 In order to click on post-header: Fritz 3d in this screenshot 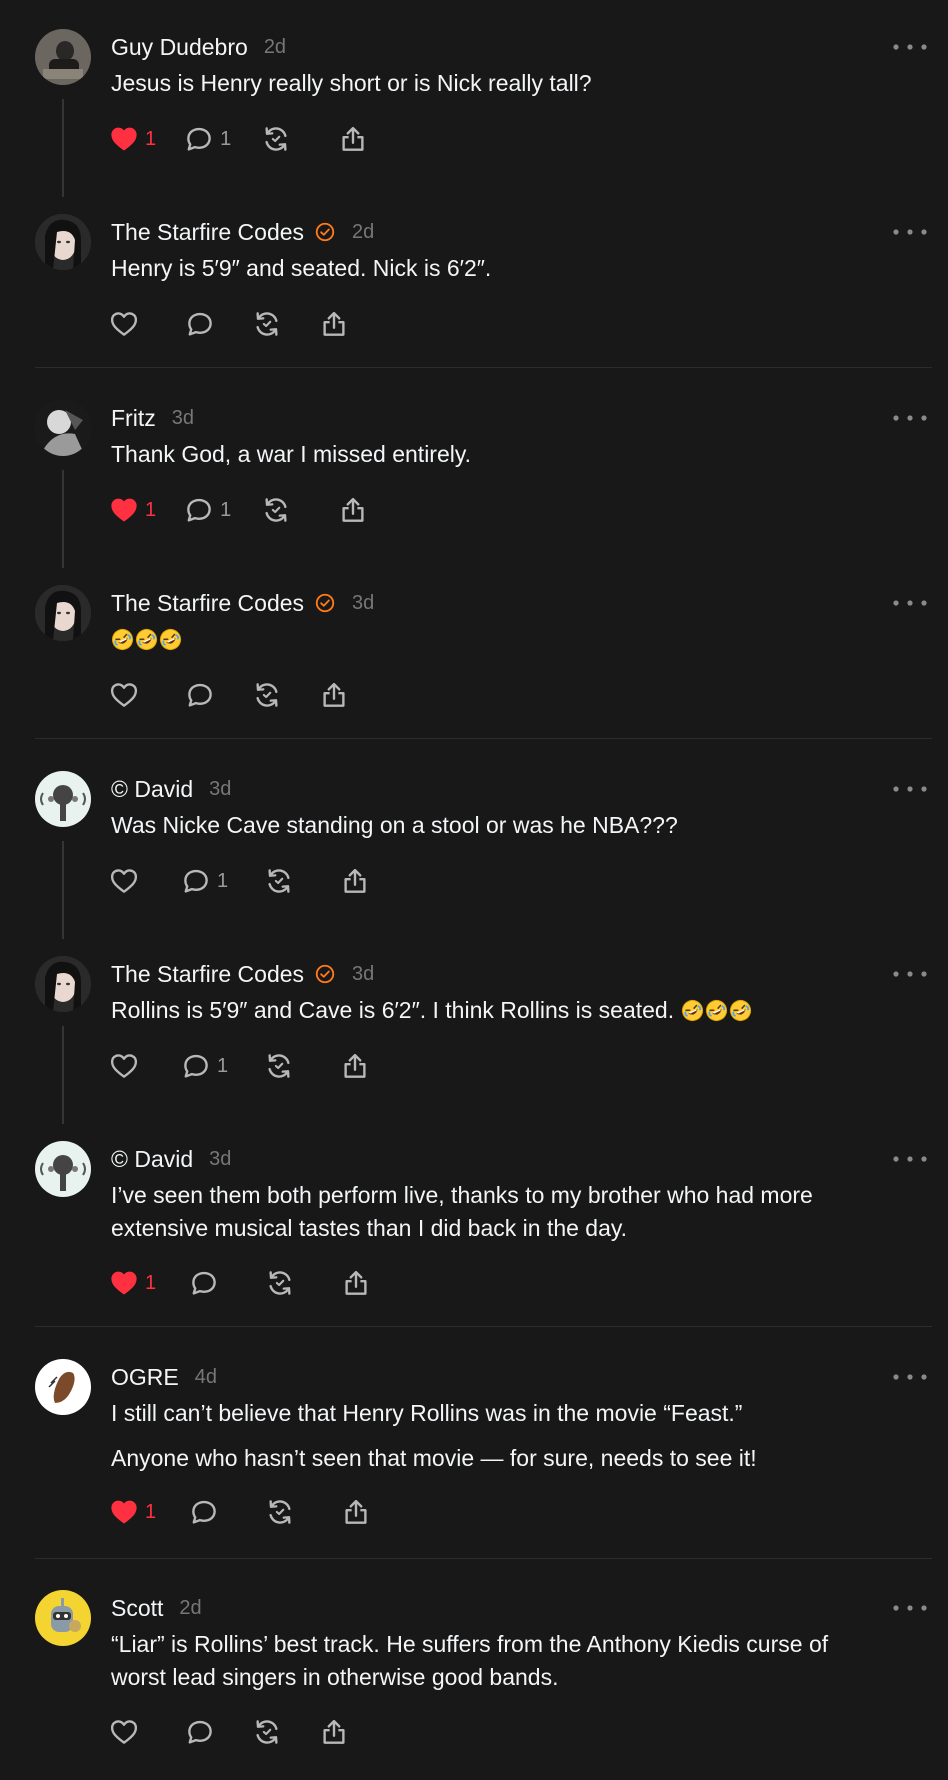, I will do `click(152, 418)`.